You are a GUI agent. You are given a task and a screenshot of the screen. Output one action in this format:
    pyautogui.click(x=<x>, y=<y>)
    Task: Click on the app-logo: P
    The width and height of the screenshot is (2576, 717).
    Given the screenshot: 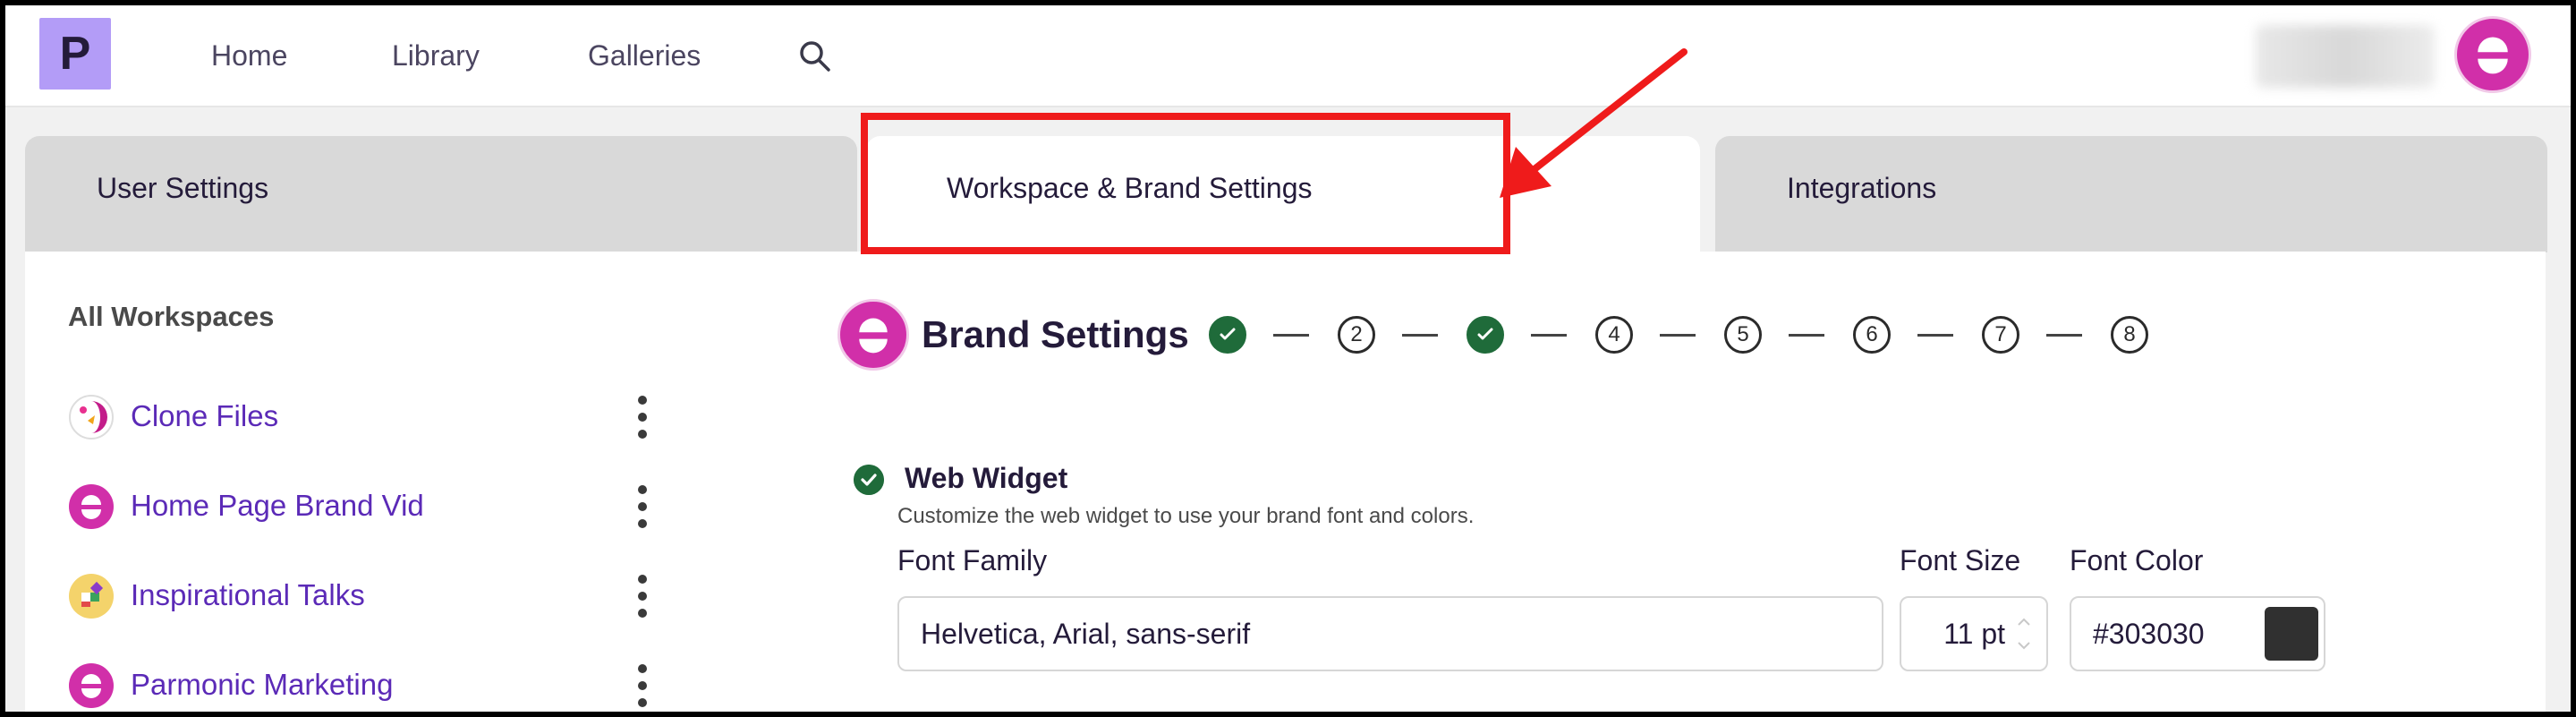 What is the action you would take?
    pyautogui.click(x=75, y=54)
    